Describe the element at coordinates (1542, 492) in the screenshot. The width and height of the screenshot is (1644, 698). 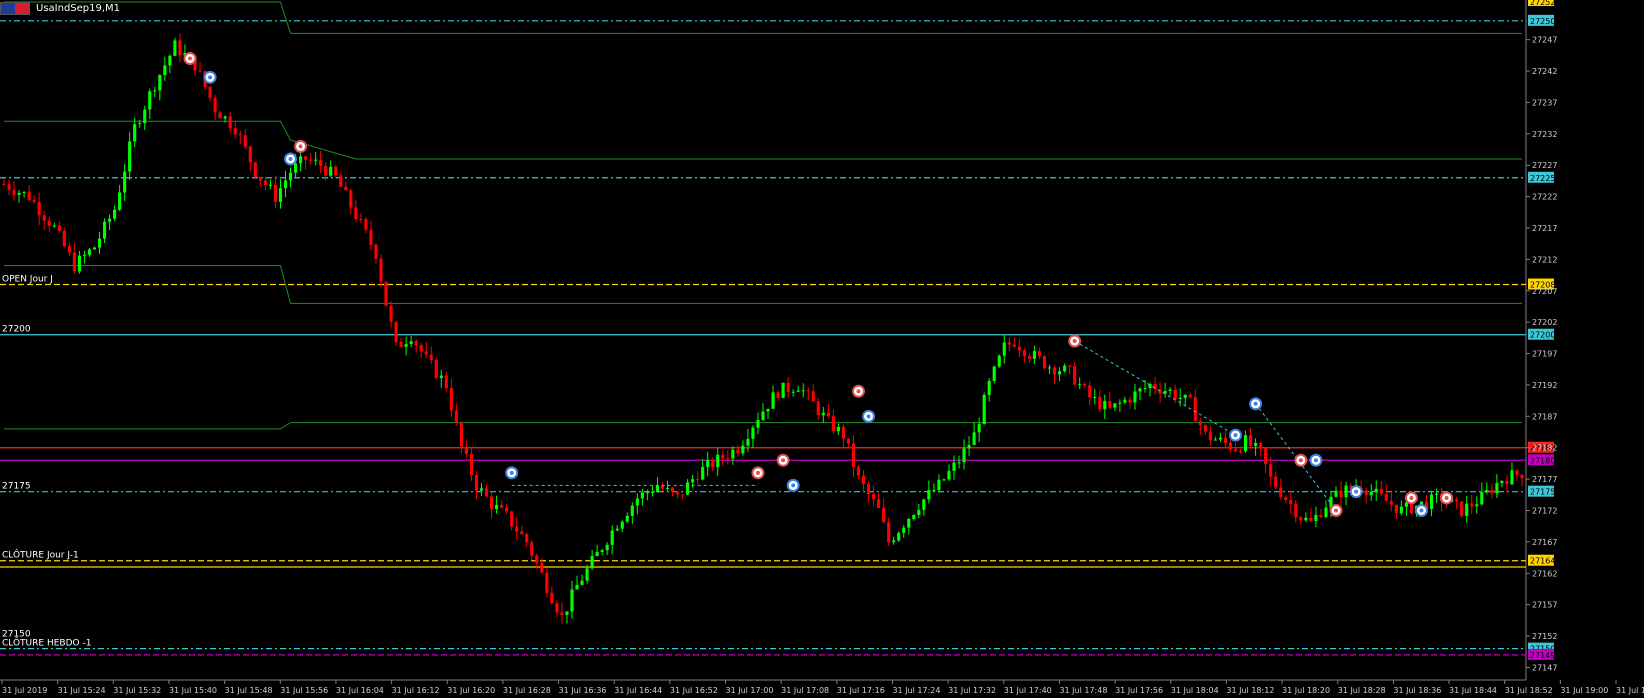
I see `price-tag: 27175` at that location.